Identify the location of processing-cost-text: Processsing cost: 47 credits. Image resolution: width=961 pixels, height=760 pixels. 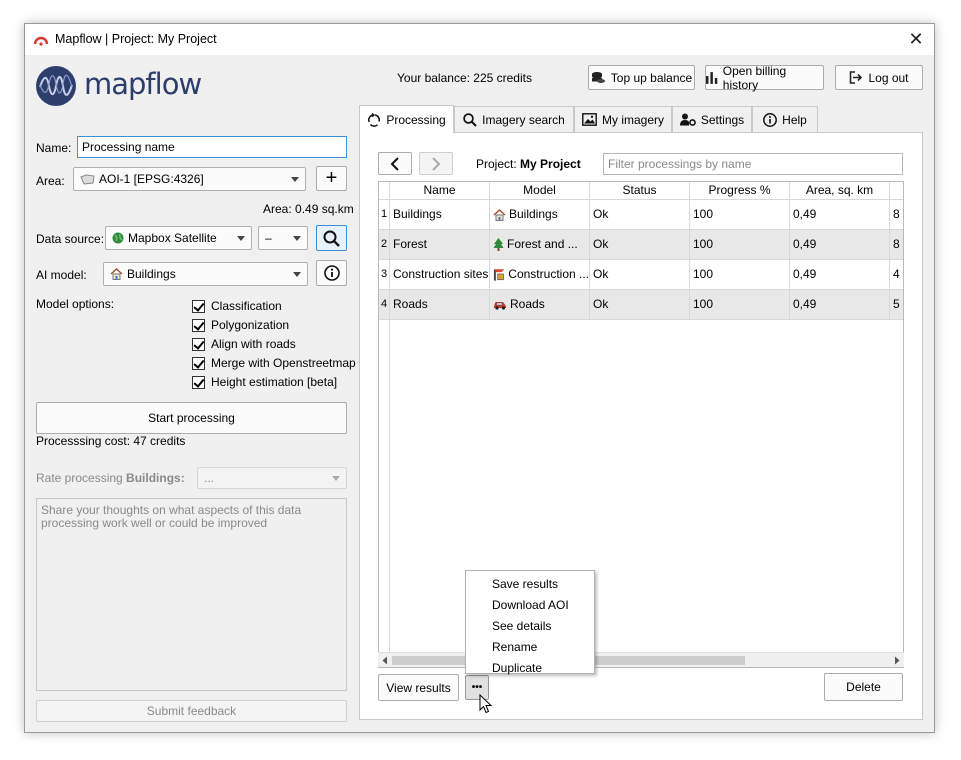
(111, 441).